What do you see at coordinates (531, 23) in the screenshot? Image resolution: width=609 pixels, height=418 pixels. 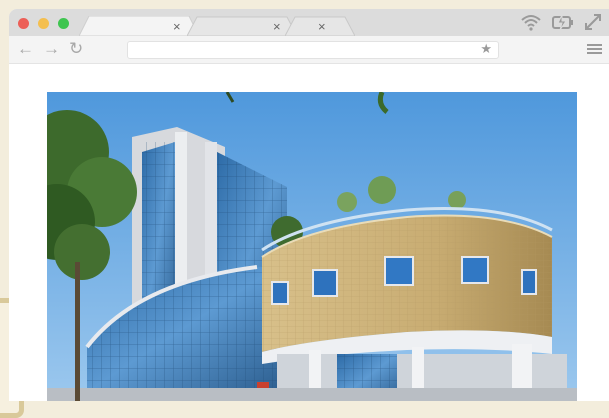 I see `wifi-icon` at bounding box center [531, 23].